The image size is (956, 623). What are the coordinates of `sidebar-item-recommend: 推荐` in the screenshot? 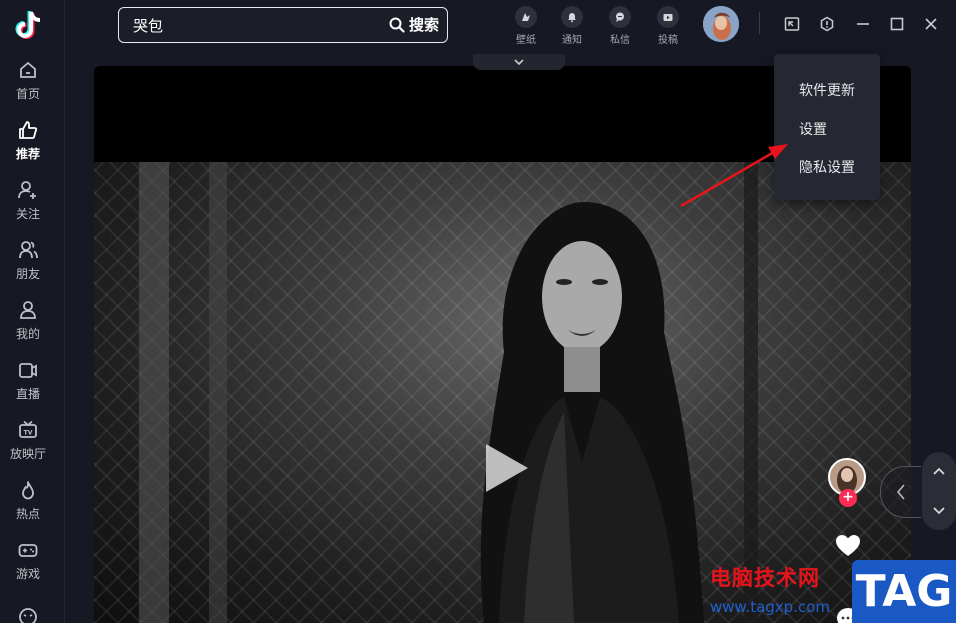 It's located at (28, 140).